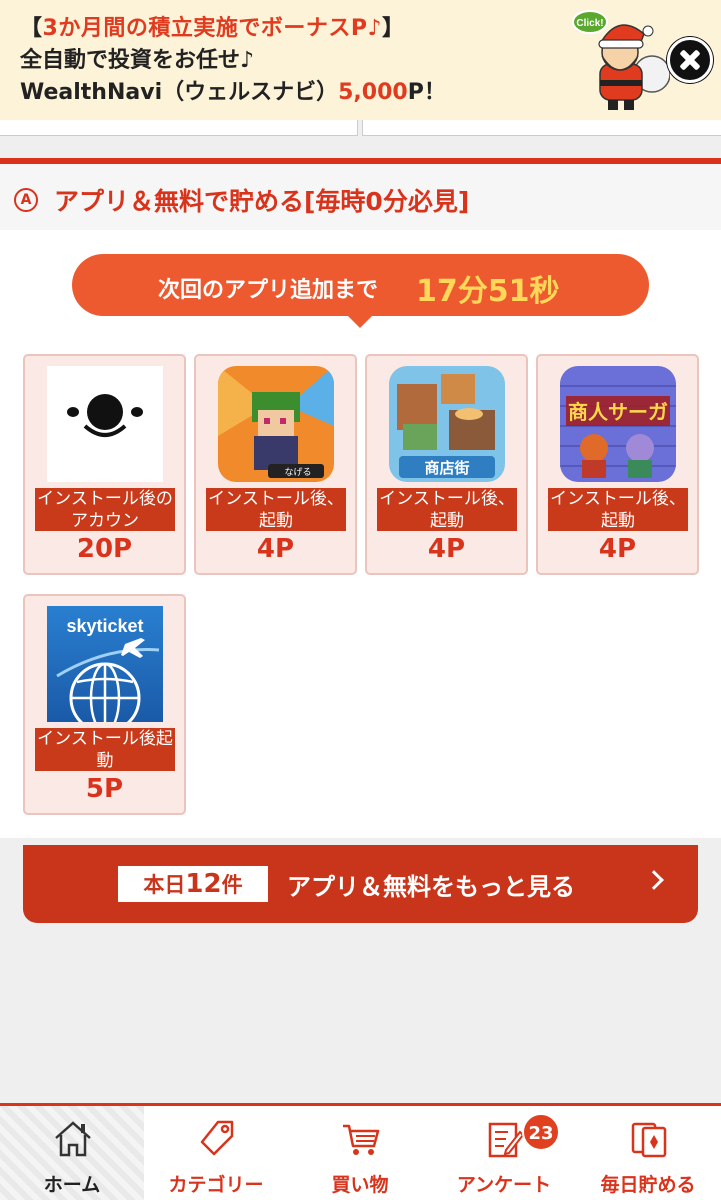 The width and height of the screenshot is (721, 1200). Describe the element at coordinates (217, 1138) in the screenshot. I see `tag-icon` at that location.